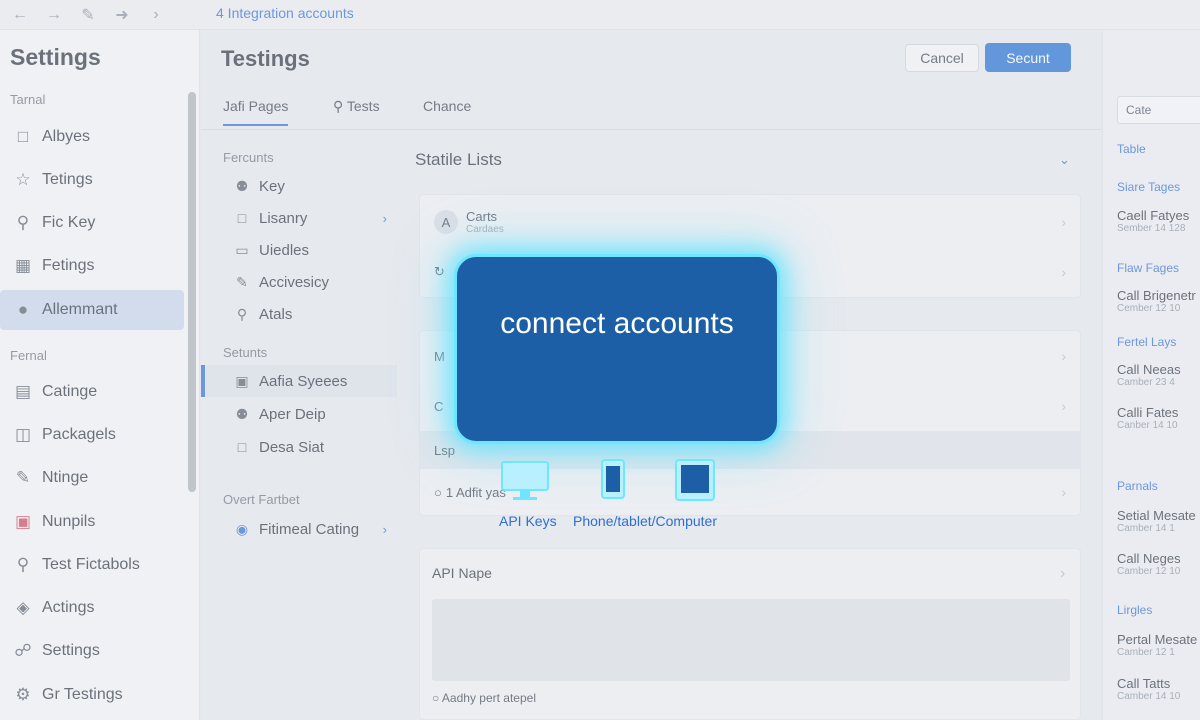 This screenshot has width=1200, height=720. What do you see at coordinates (526, 481) in the screenshot?
I see `monitor-icon` at bounding box center [526, 481].